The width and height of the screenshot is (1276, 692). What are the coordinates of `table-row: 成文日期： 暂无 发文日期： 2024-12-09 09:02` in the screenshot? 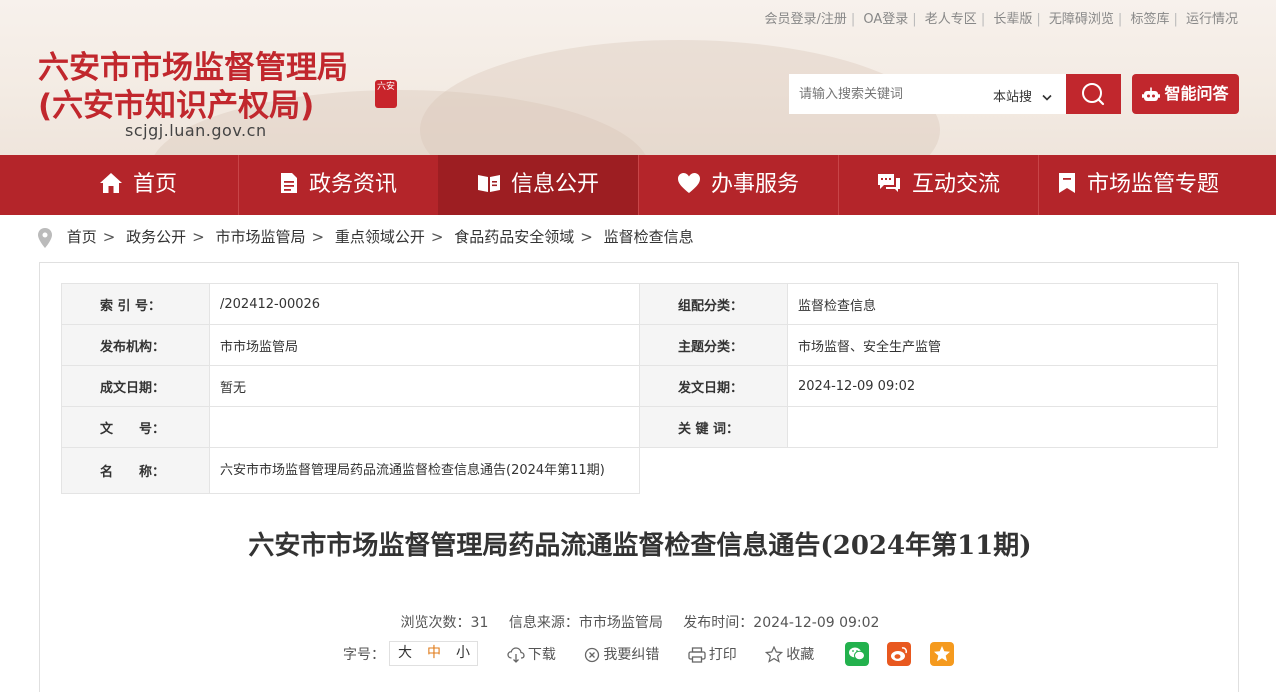 It's located at (639, 386).